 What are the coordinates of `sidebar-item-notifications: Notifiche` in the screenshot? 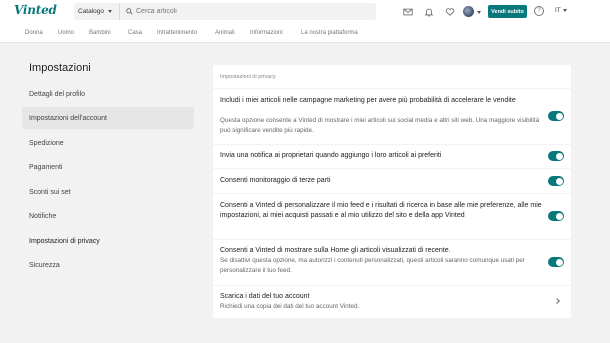 It's located at (108, 216).